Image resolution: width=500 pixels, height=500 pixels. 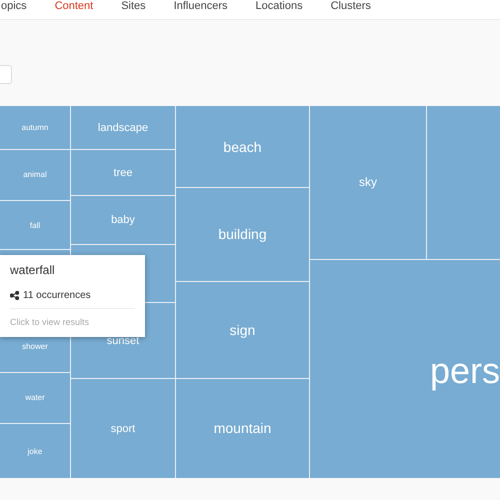 What do you see at coordinates (201, 6) in the screenshot?
I see `nav-tab: Influencers` at bounding box center [201, 6].